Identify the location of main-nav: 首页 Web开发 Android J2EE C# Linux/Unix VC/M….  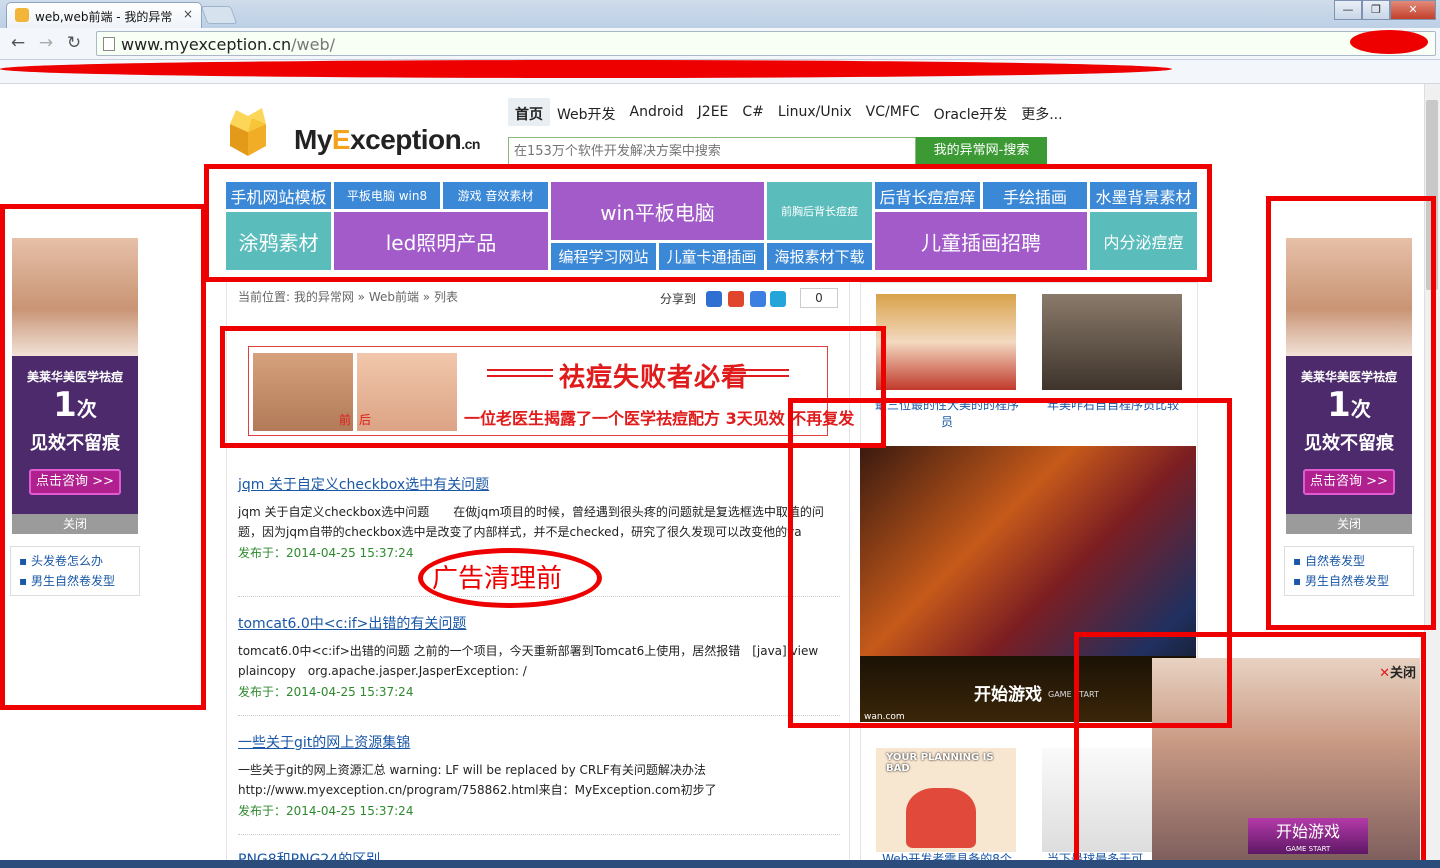
(789, 112).